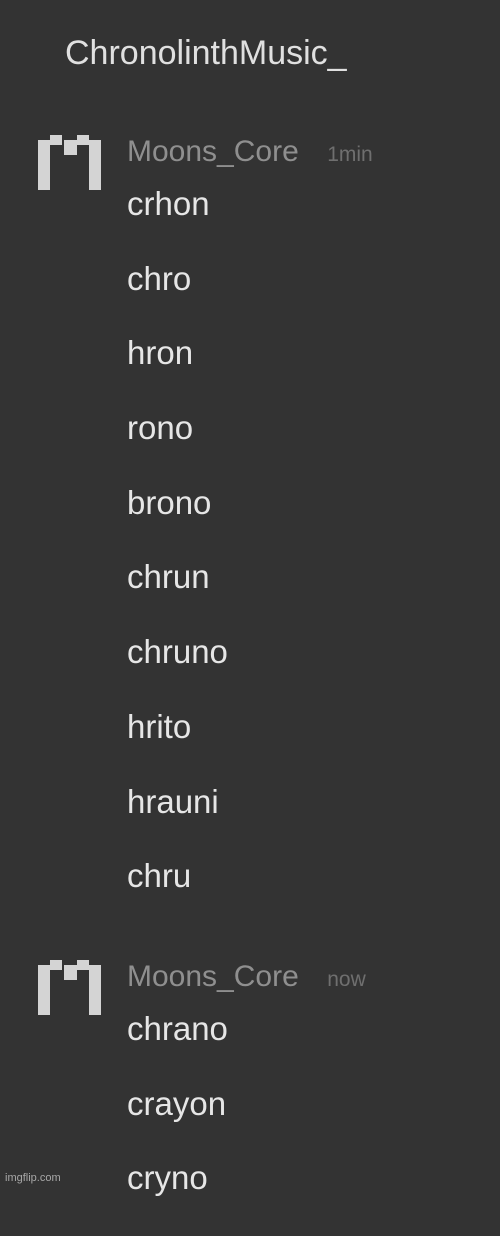  I want to click on message-line: chro, so click(159, 278).